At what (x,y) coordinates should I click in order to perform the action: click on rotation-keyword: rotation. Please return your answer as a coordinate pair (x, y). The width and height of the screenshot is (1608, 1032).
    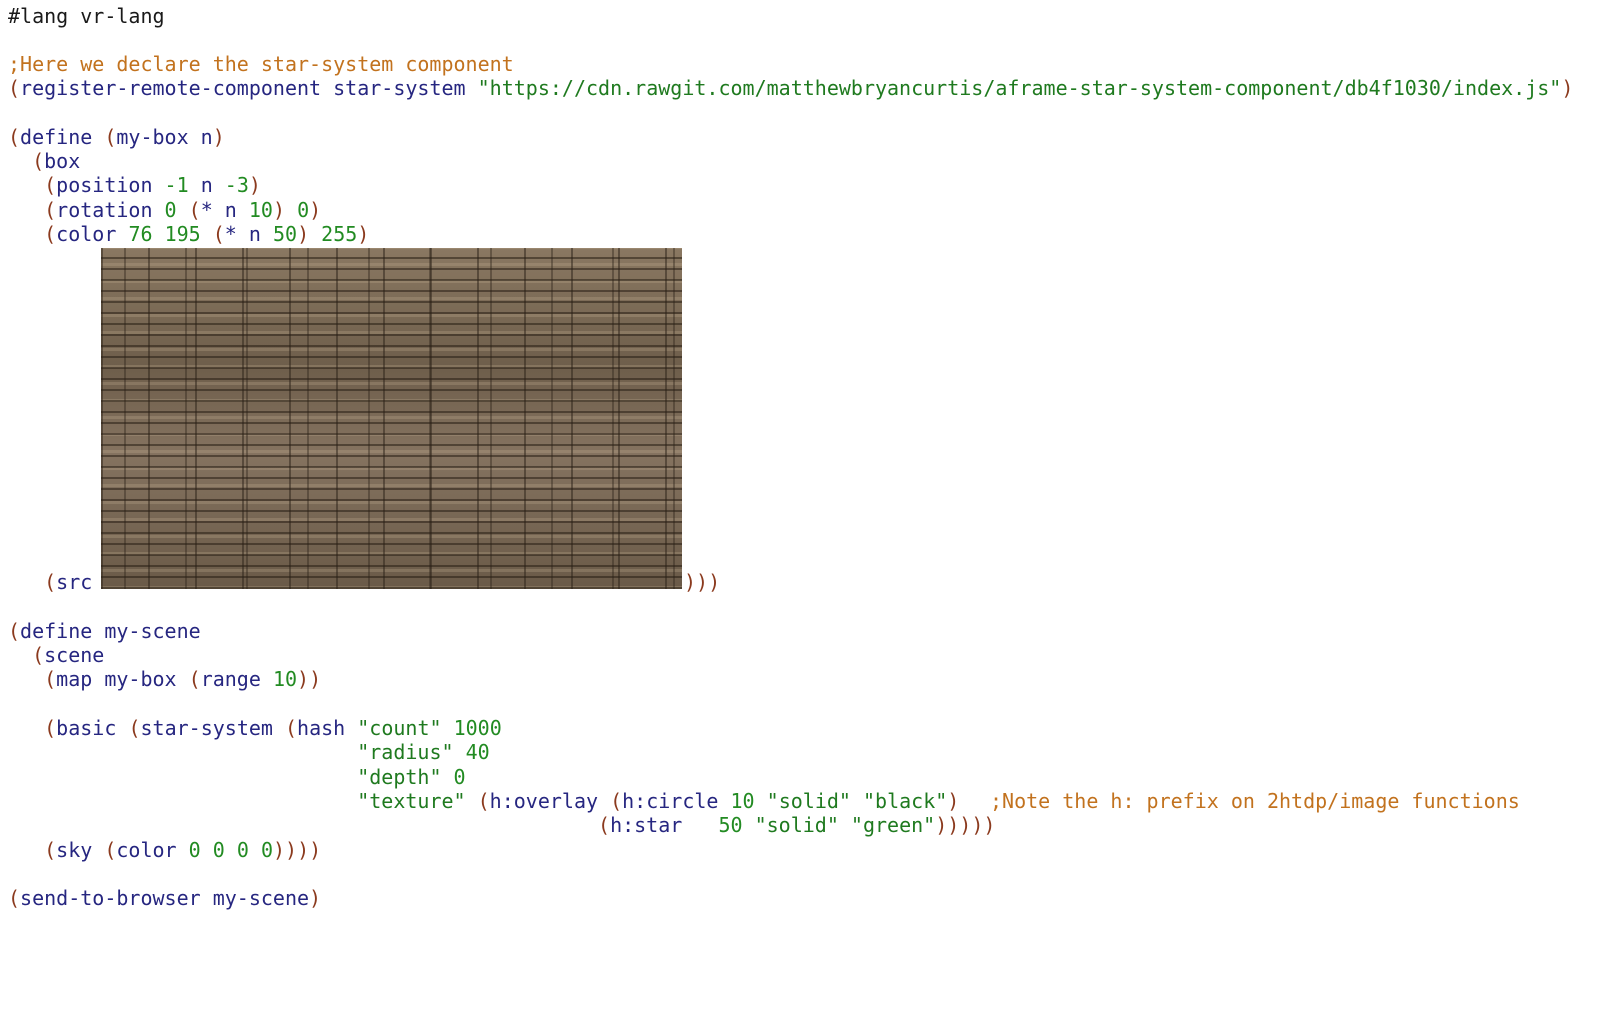
    Looking at the image, I should click on (104, 210).